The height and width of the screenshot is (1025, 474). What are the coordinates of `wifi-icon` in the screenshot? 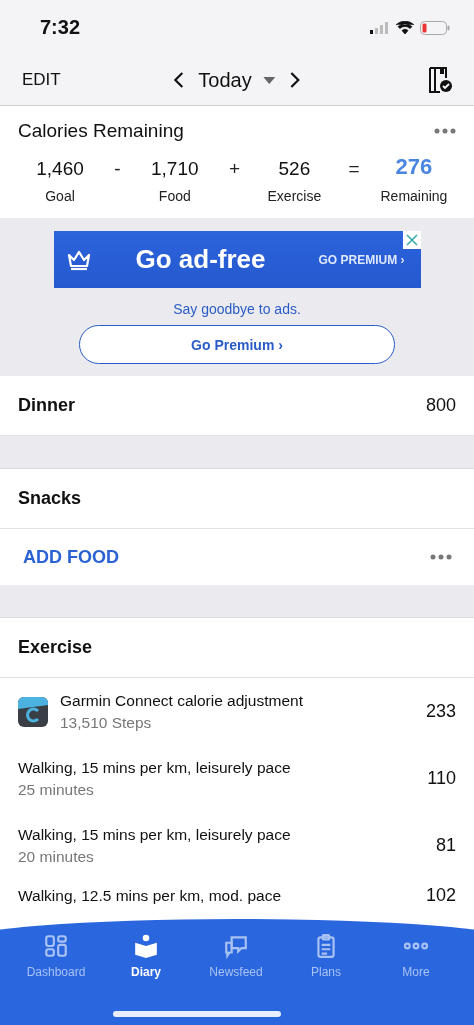 It's located at (405, 27).